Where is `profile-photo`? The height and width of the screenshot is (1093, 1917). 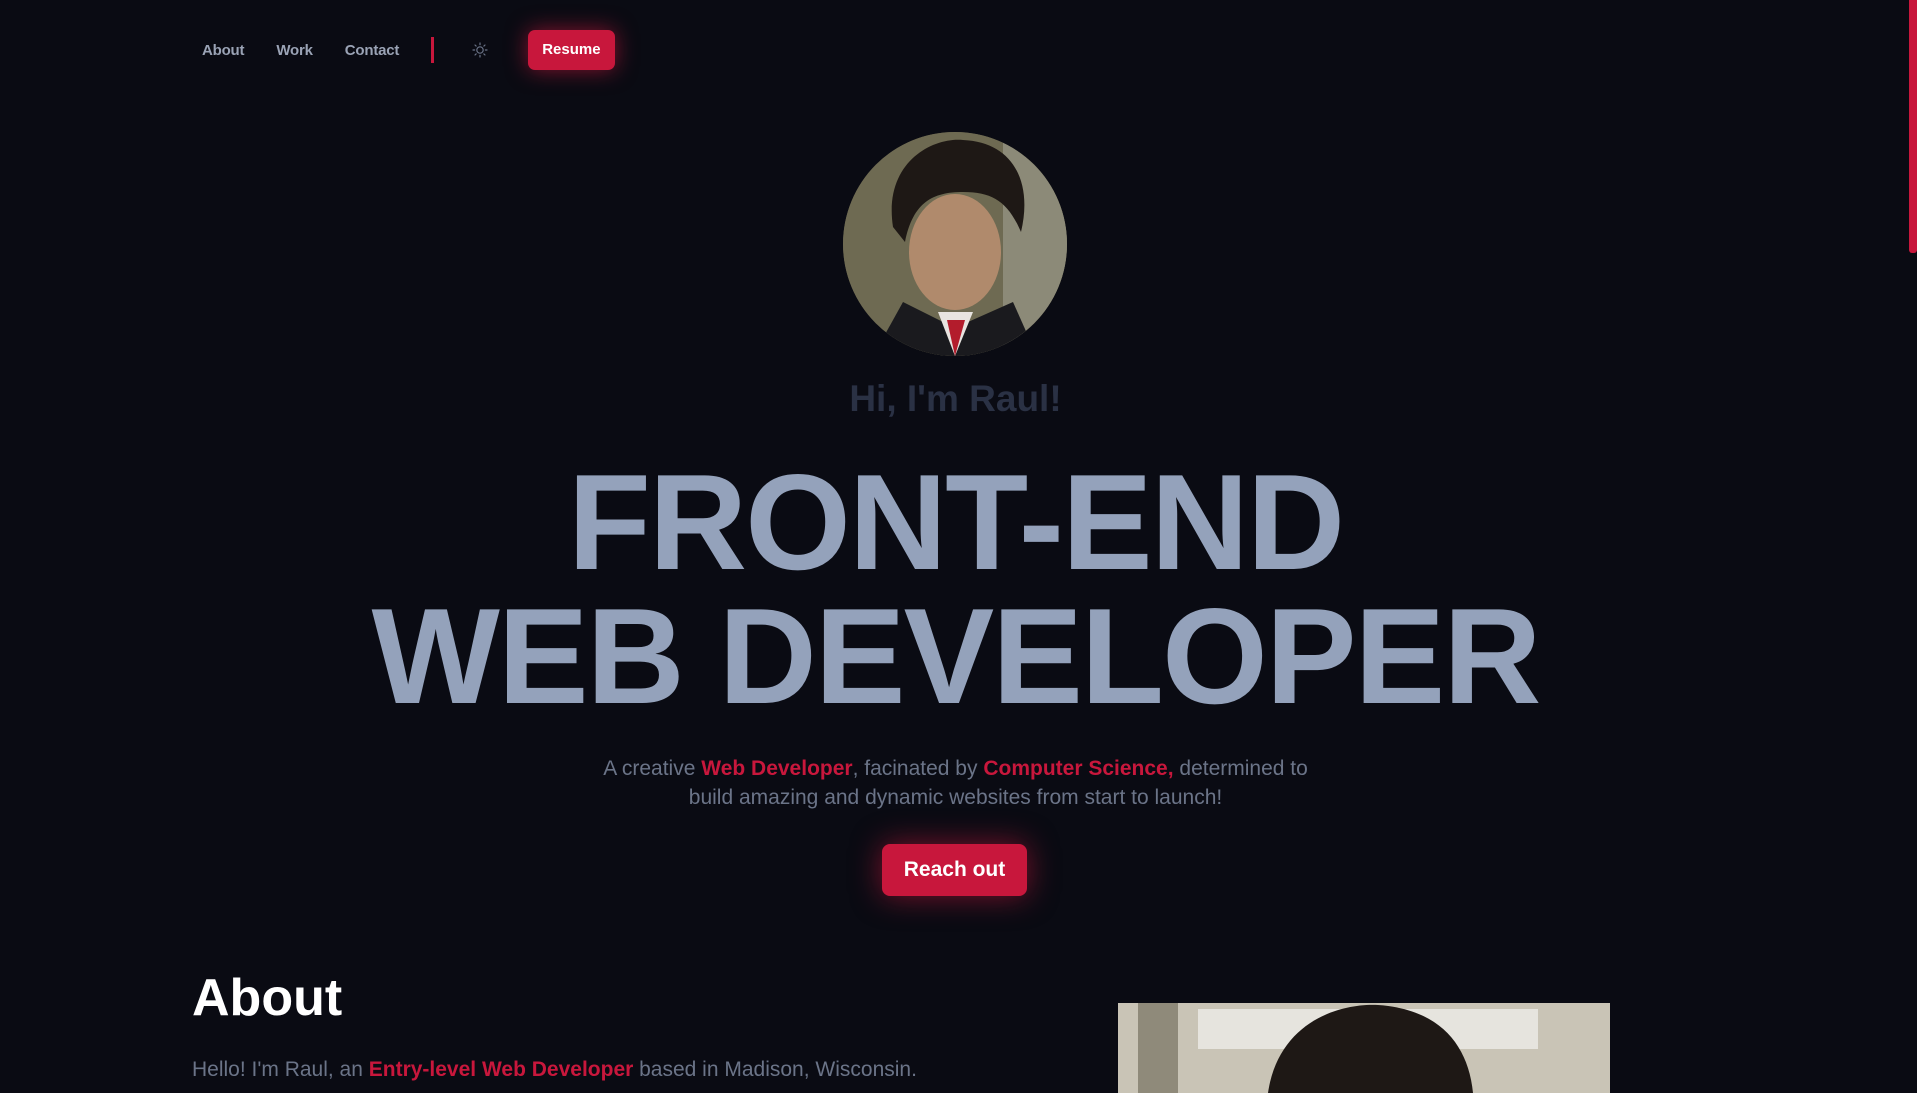 profile-photo is located at coordinates (955, 244).